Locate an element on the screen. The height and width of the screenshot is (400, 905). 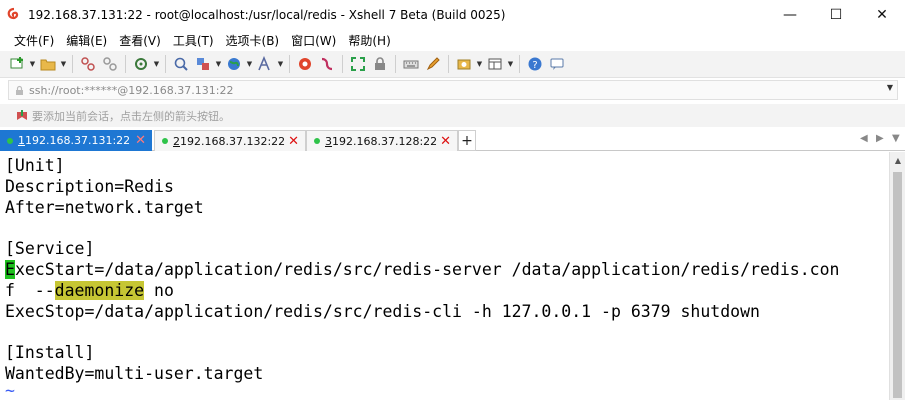
properties-dropdown: ▼ is located at coordinates (156, 64).